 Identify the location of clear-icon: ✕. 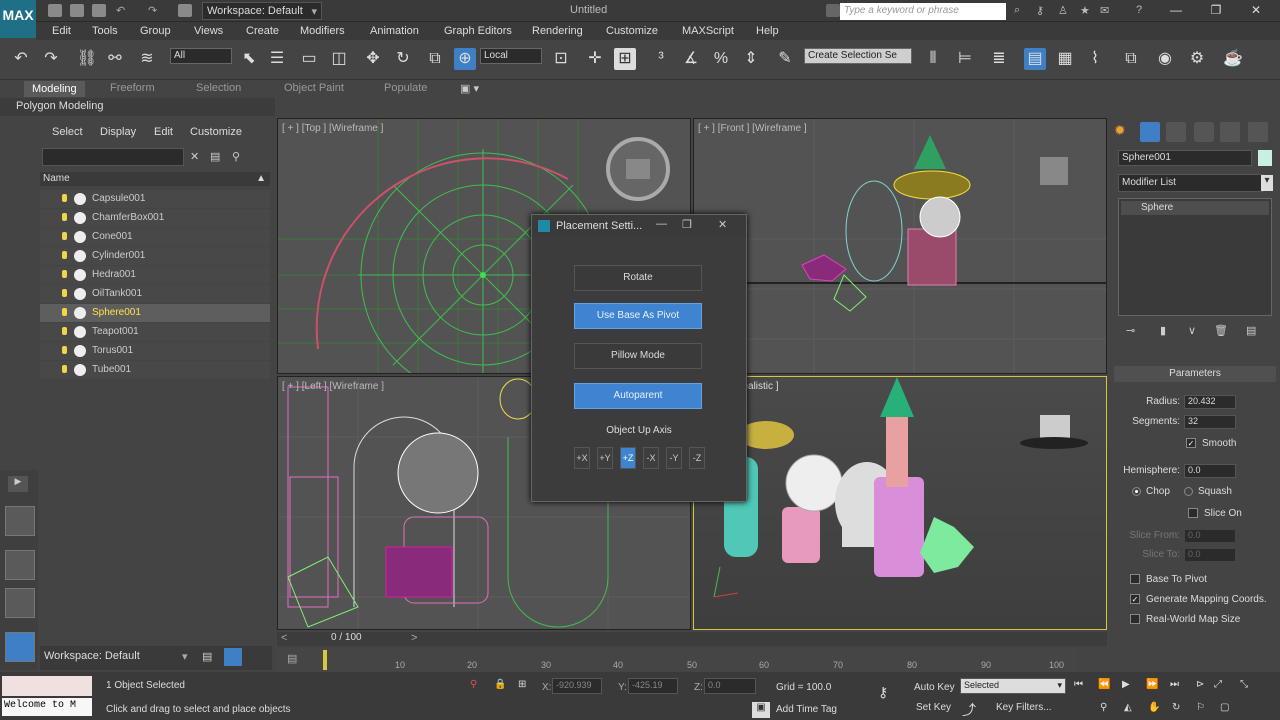
(194, 156).